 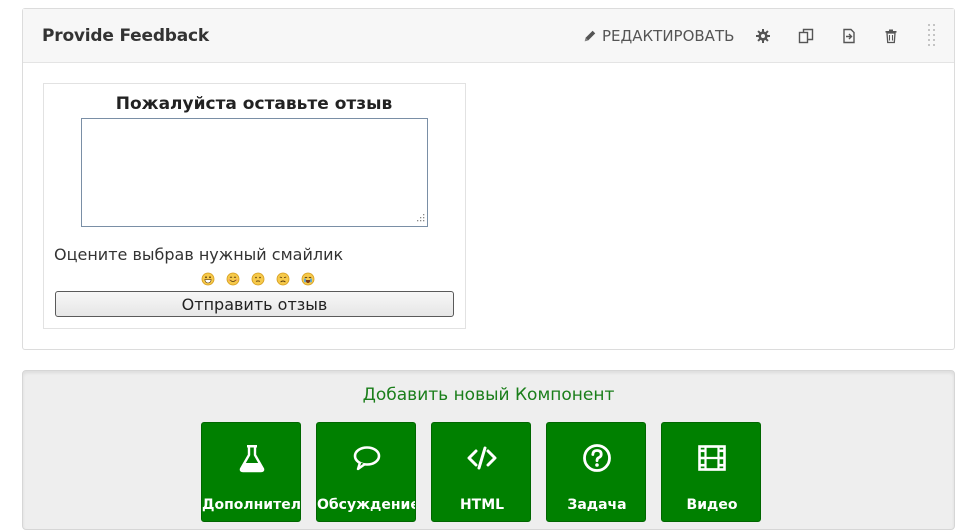 What do you see at coordinates (308, 279) in the screenshot?
I see `crying-icon` at bounding box center [308, 279].